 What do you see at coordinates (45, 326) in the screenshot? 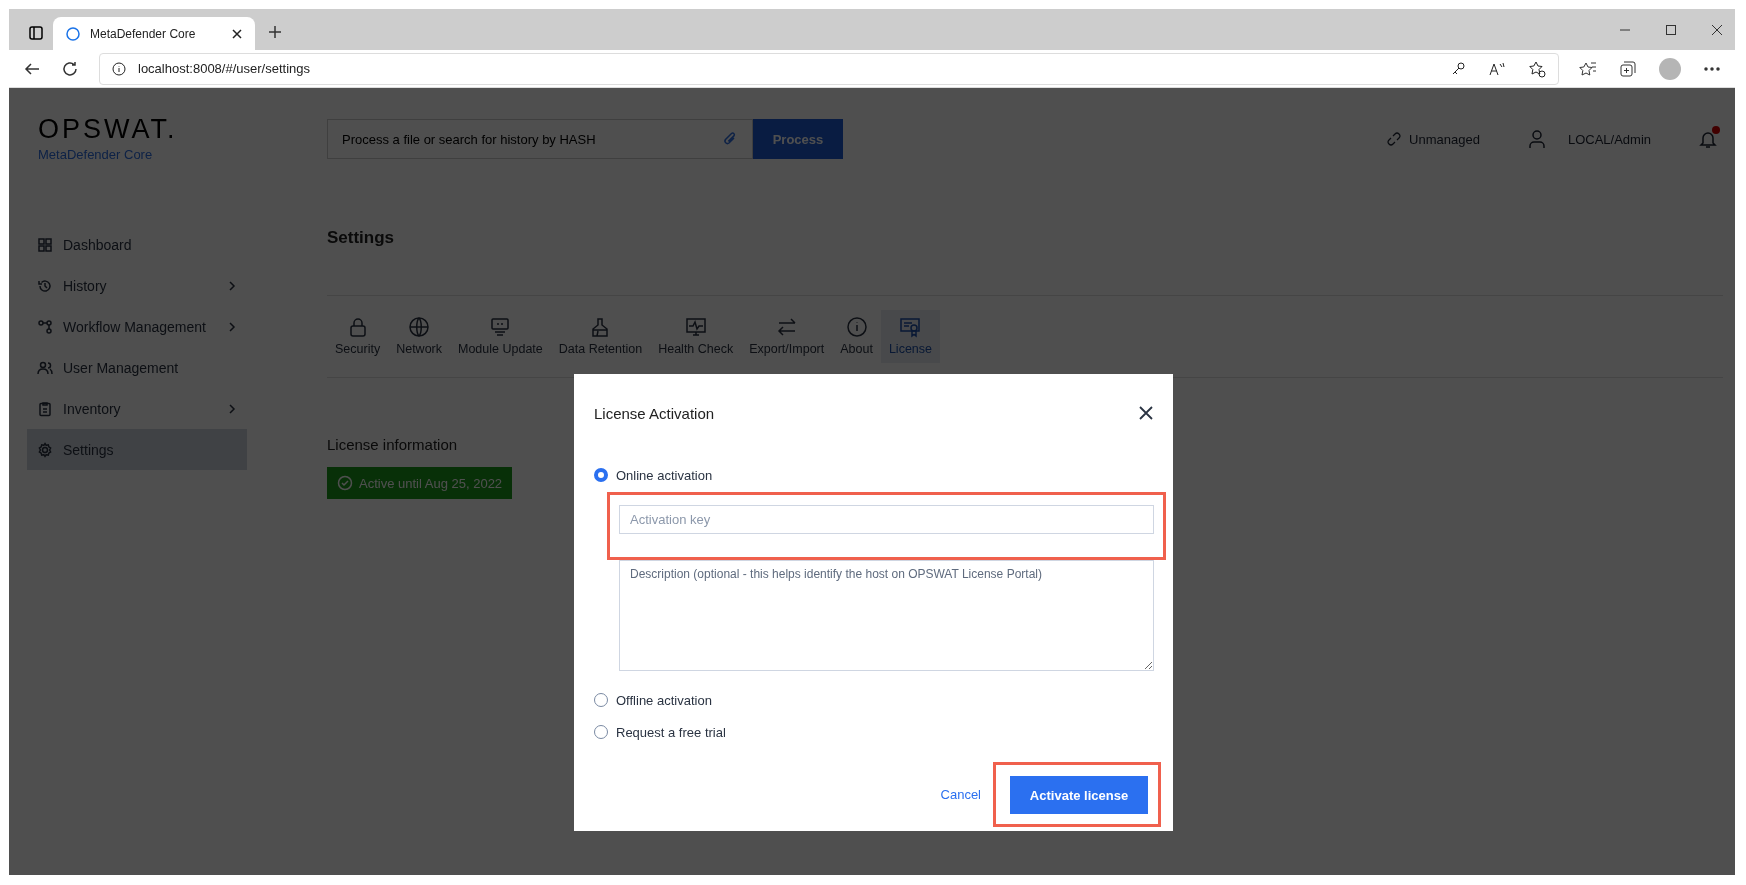
I see `workflow-icon` at bounding box center [45, 326].